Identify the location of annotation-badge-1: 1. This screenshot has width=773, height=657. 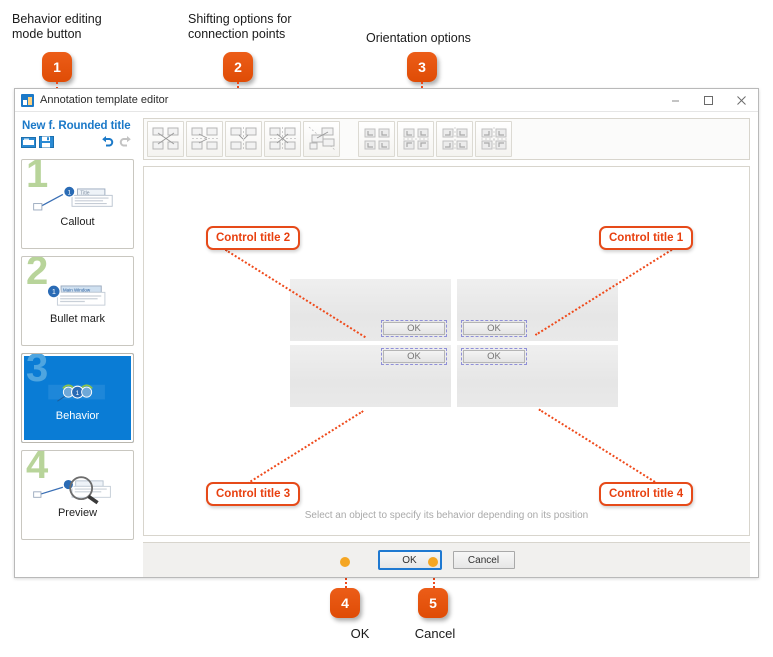
(57, 67).